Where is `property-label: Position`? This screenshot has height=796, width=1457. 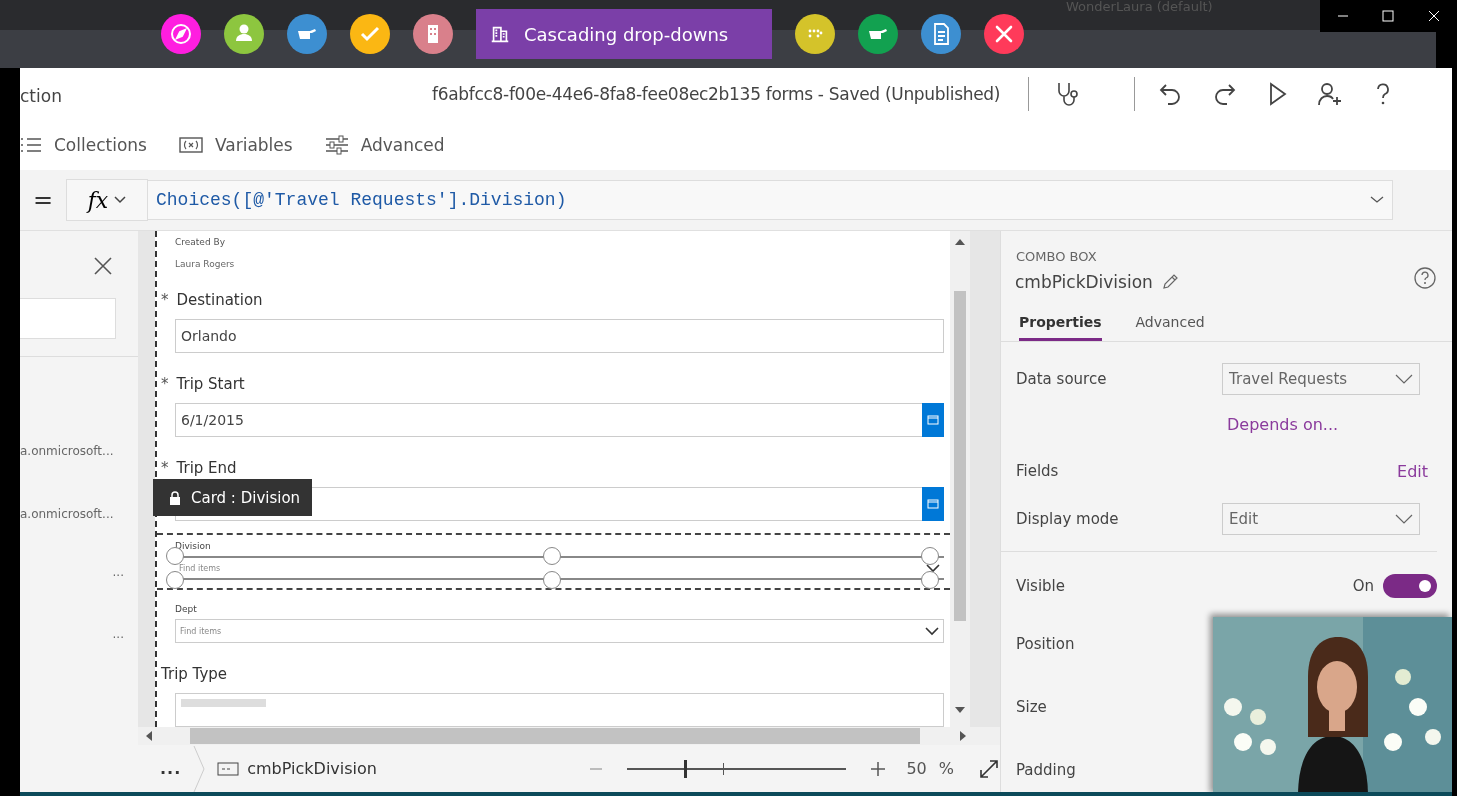 property-label: Position is located at coordinates (1045, 643).